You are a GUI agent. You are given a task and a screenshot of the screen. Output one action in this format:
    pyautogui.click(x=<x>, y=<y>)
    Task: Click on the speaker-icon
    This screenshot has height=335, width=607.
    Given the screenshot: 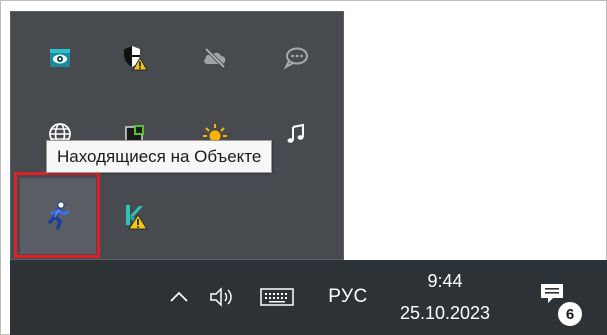 What is the action you would take?
    pyautogui.click(x=221, y=297)
    